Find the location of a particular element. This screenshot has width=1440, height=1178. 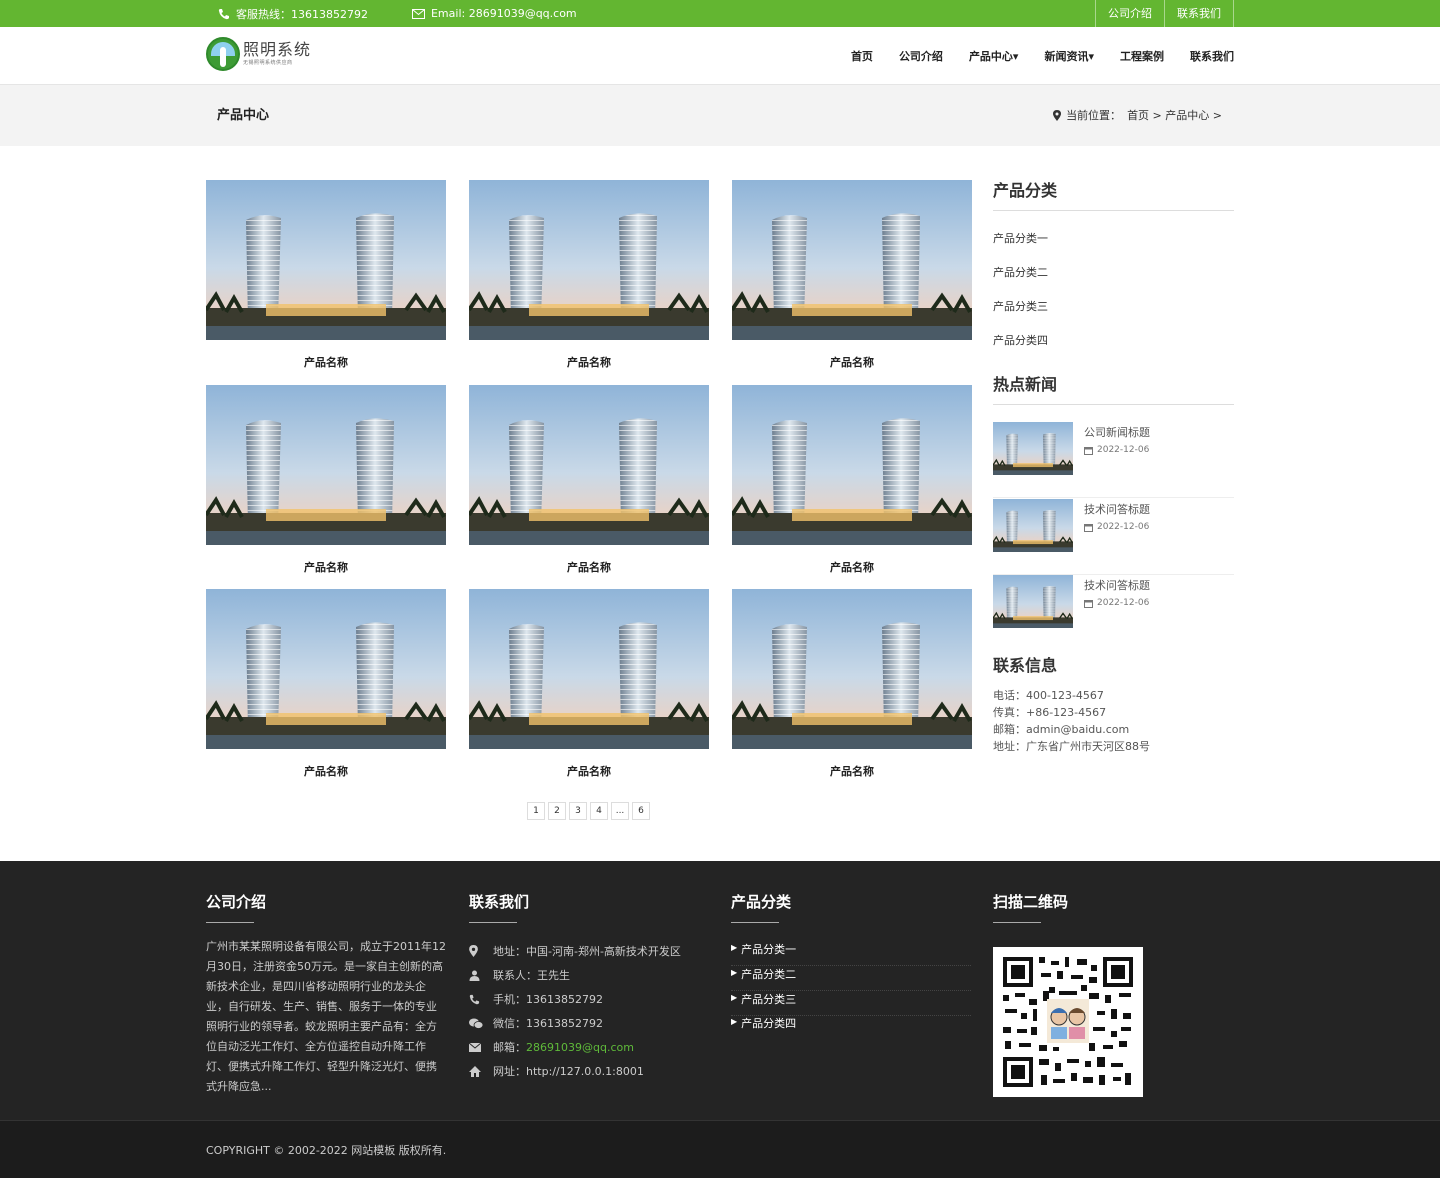

sidebar-category-3: 产品分类三 is located at coordinates (1020, 306).